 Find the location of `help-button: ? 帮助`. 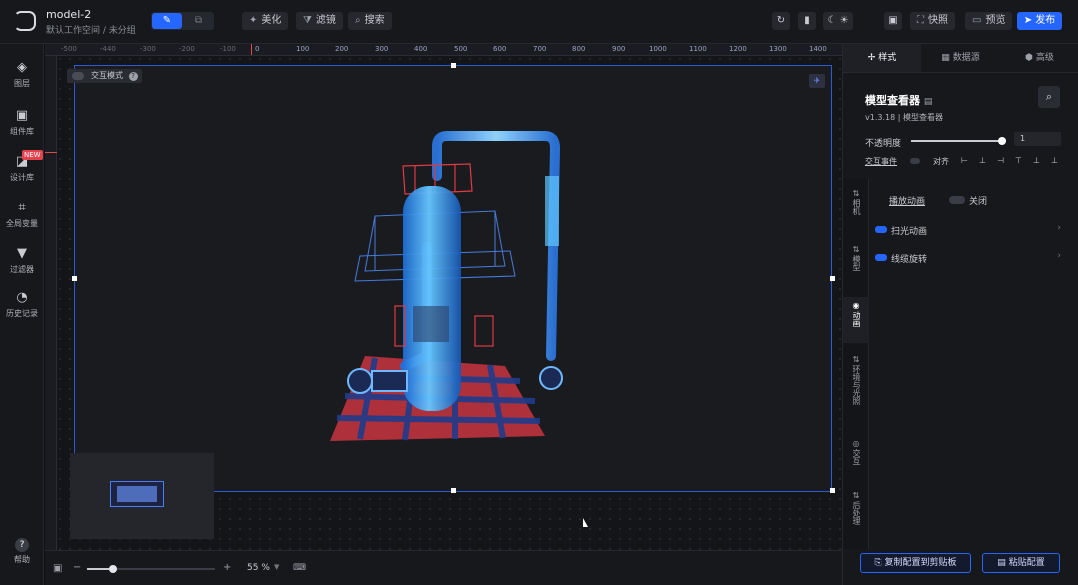

help-button: ? 帮助 is located at coordinates (22, 551).